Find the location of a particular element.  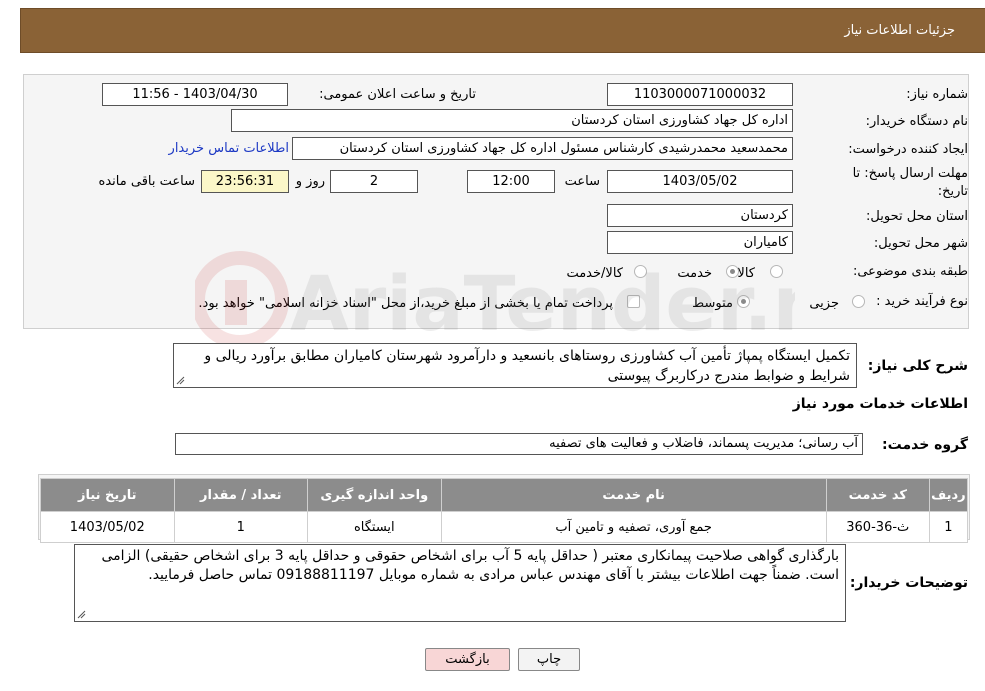

province-label: استان محل تحویل: is located at coordinates (917, 216).